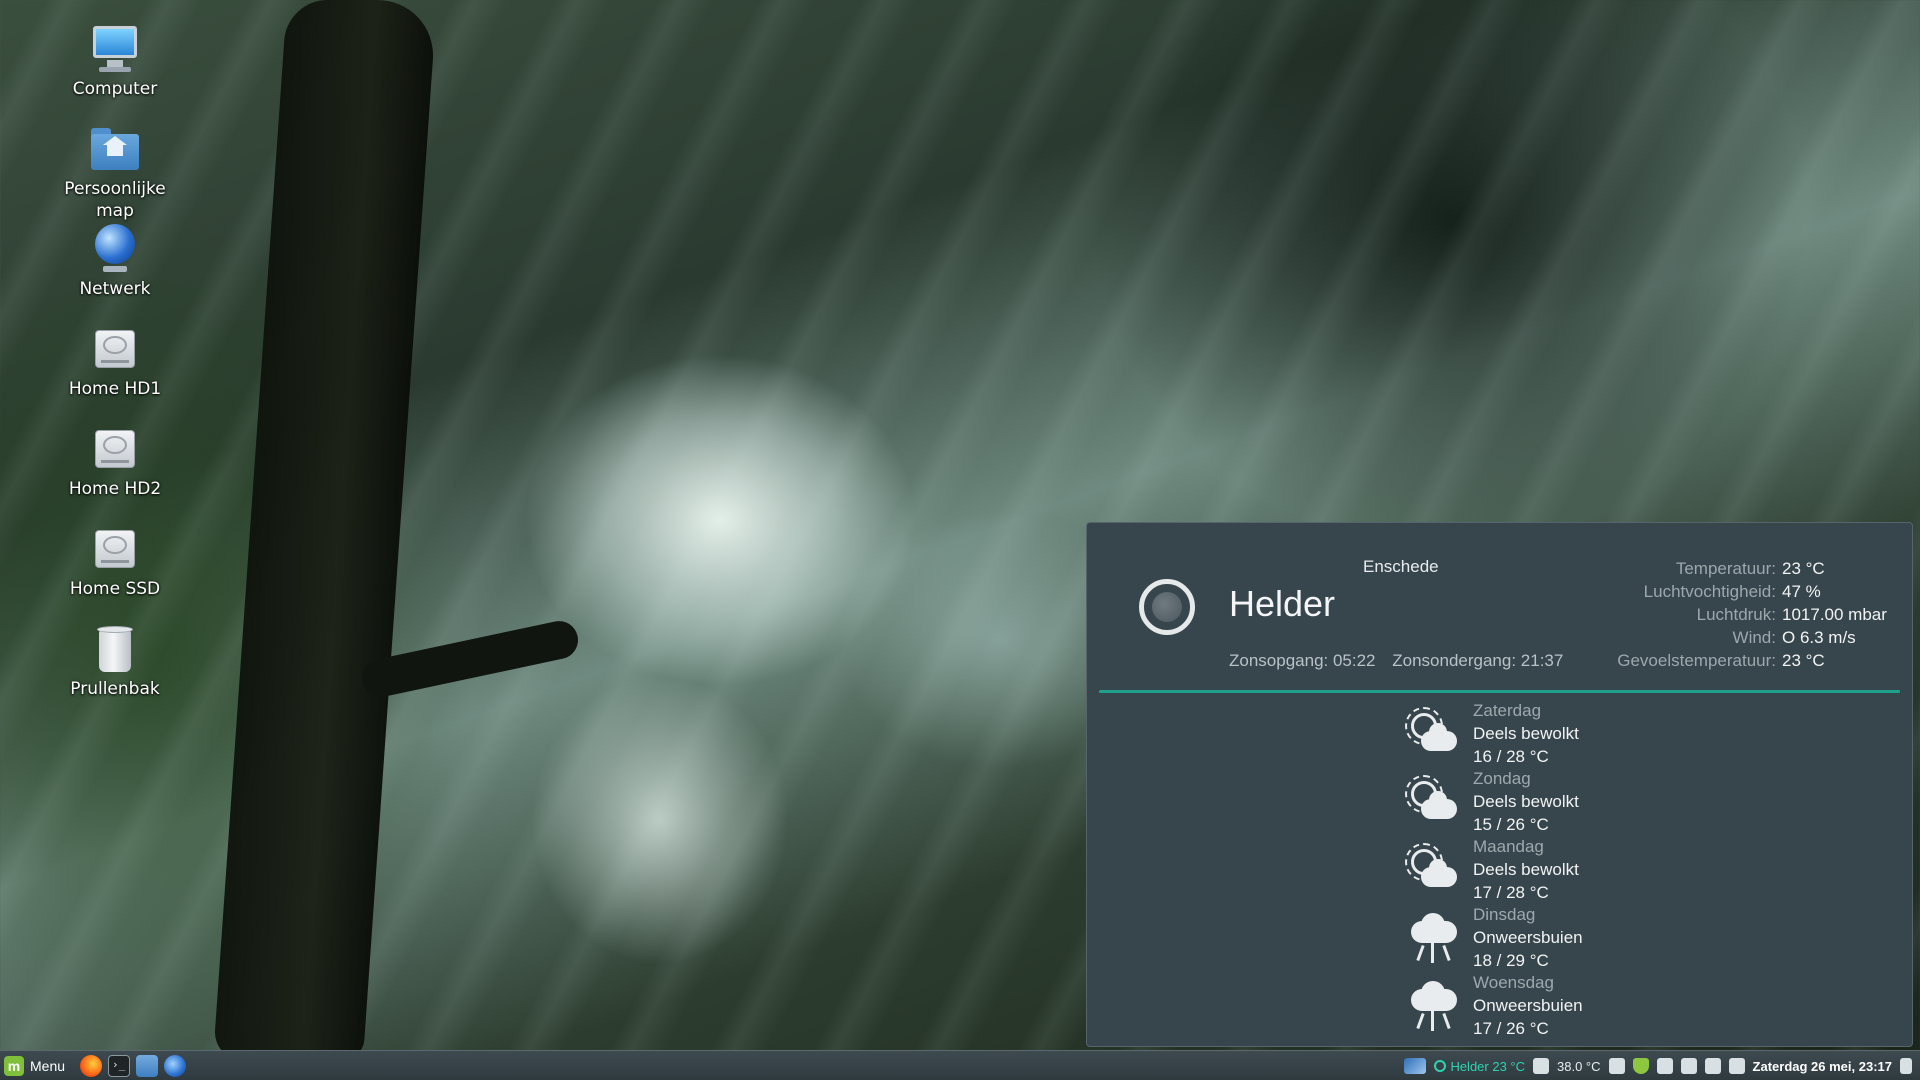 The height and width of the screenshot is (1080, 1920). Describe the element at coordinates (1507, 710) in the screenshot. I see `forecast-day: Zaterdag` at that location.